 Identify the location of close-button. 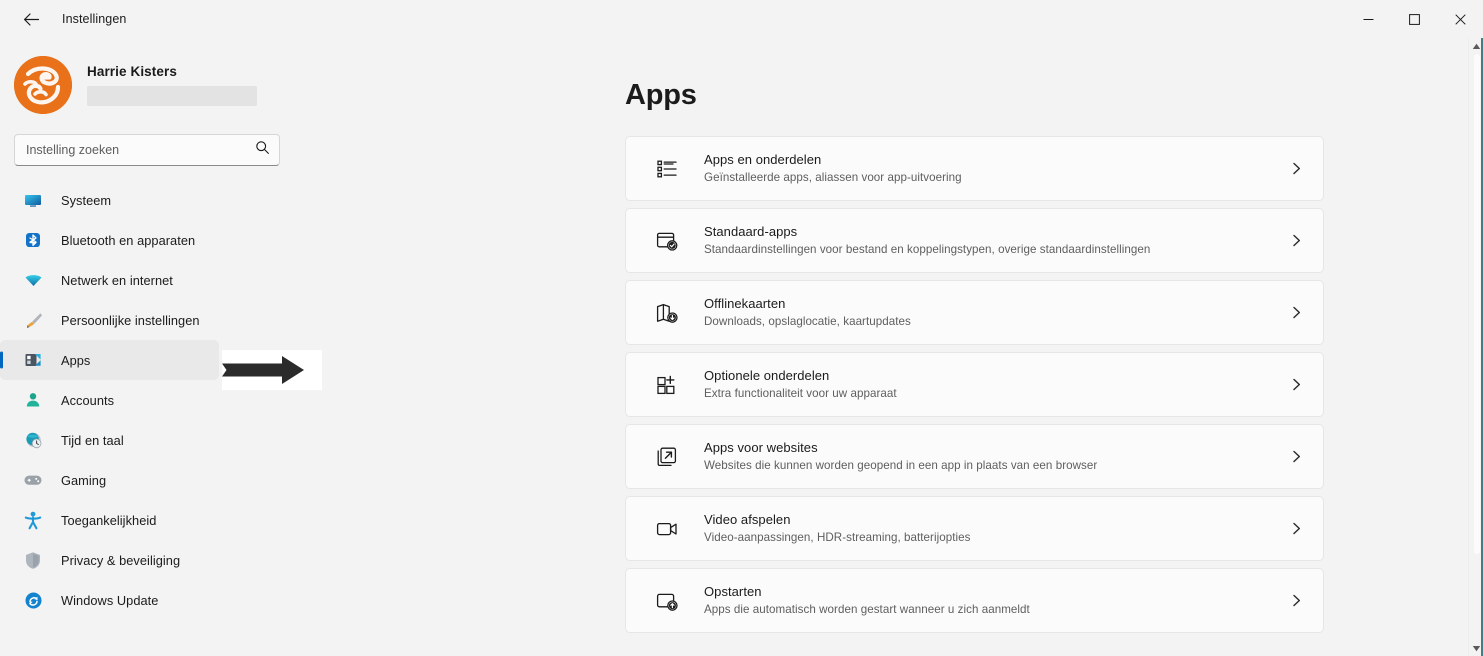
(1460, 19).